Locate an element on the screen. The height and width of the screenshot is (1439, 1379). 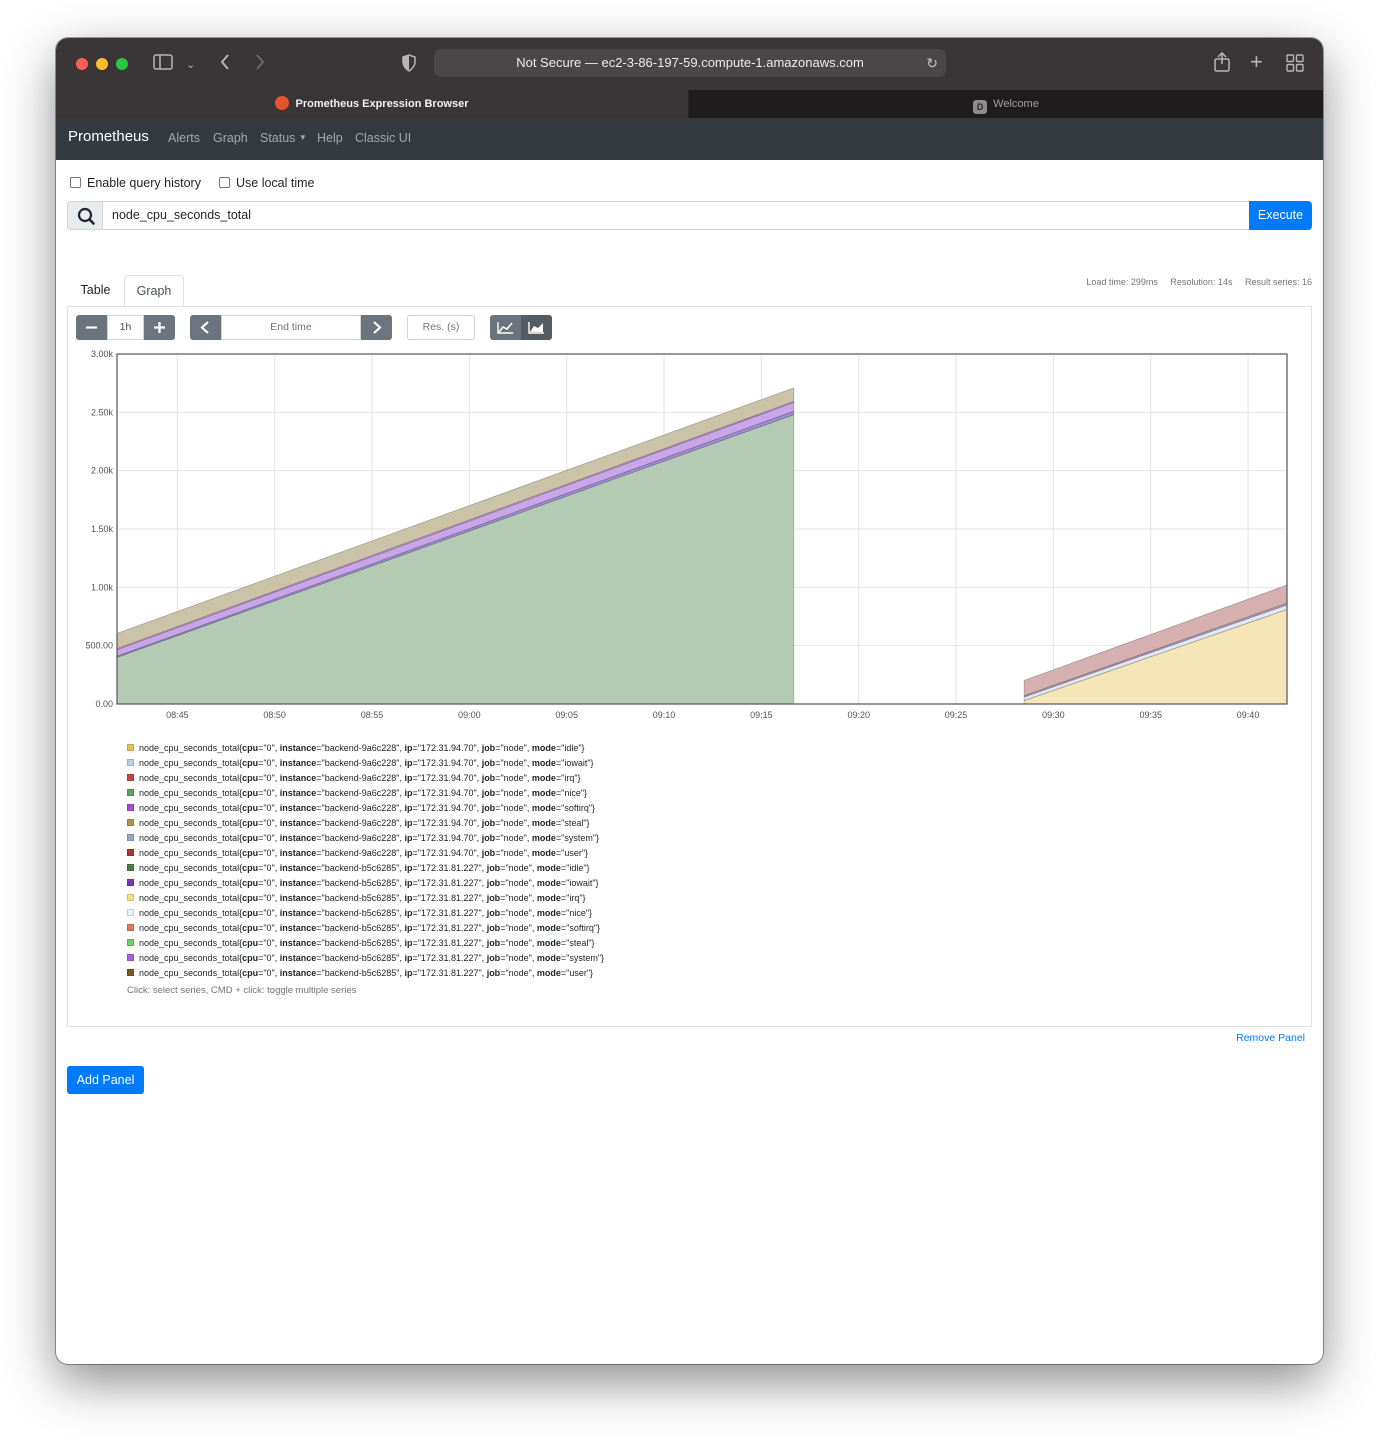
minimize-window-button is located at coordinates (102, 64).